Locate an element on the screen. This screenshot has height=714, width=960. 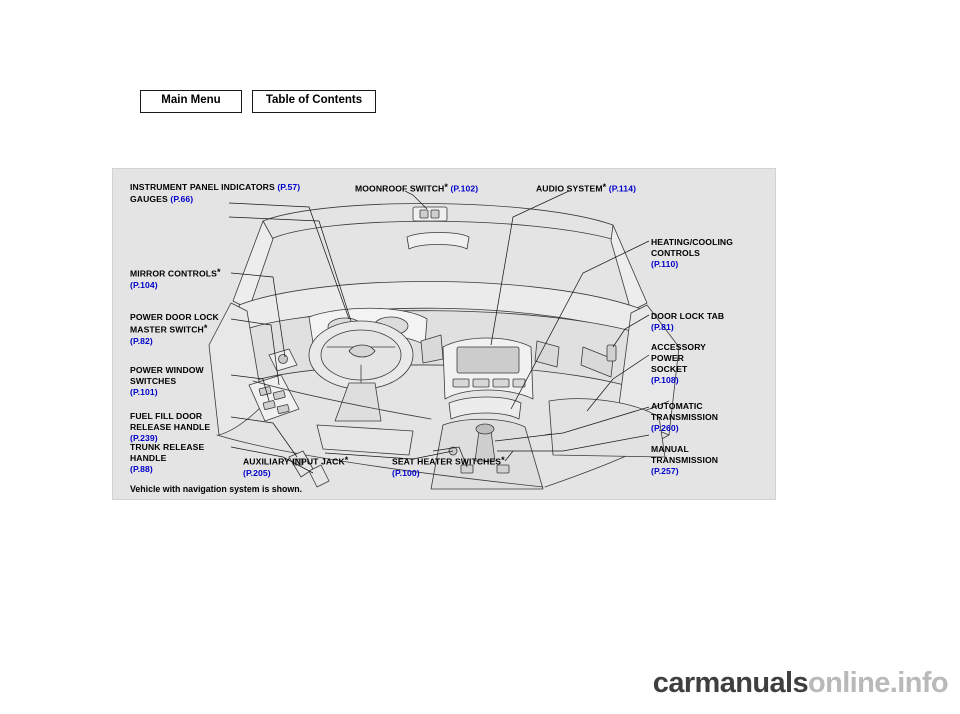
page-ref: (P.88) is located at coordinates (167, 469).